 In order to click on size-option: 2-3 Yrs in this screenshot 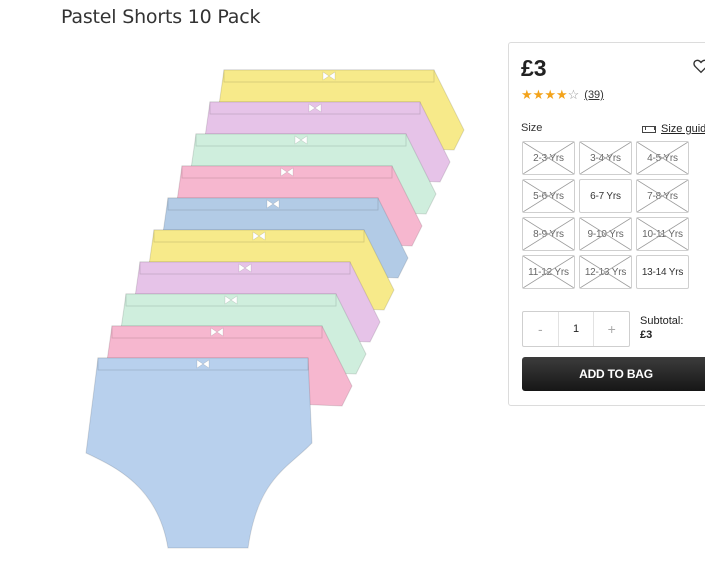, I will do `click(548, 158)`.